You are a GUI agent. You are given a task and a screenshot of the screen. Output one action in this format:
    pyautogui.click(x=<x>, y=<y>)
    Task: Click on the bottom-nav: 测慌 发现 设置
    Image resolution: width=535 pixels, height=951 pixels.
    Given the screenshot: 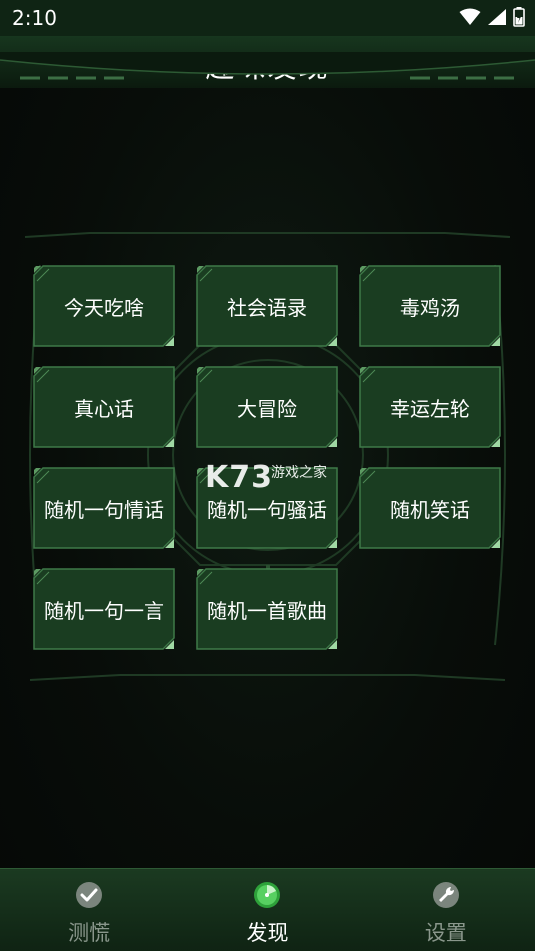 What is the action you would take?
    pyautogui.click(x=267, y=909)
    